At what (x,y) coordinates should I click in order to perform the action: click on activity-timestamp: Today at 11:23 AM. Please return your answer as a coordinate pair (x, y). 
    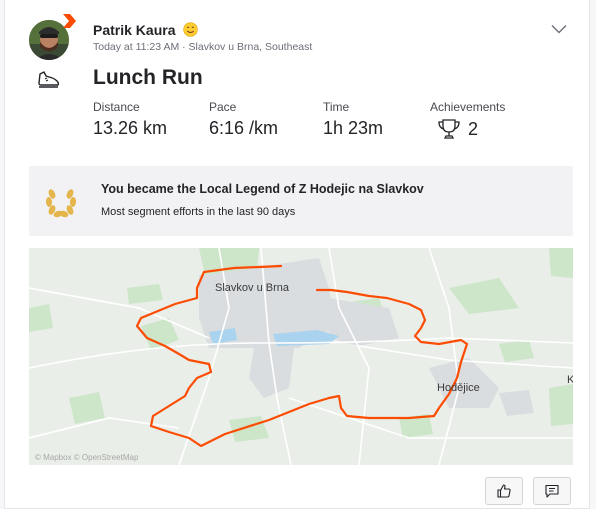
    Looking at the image, I should click on (136, 47).